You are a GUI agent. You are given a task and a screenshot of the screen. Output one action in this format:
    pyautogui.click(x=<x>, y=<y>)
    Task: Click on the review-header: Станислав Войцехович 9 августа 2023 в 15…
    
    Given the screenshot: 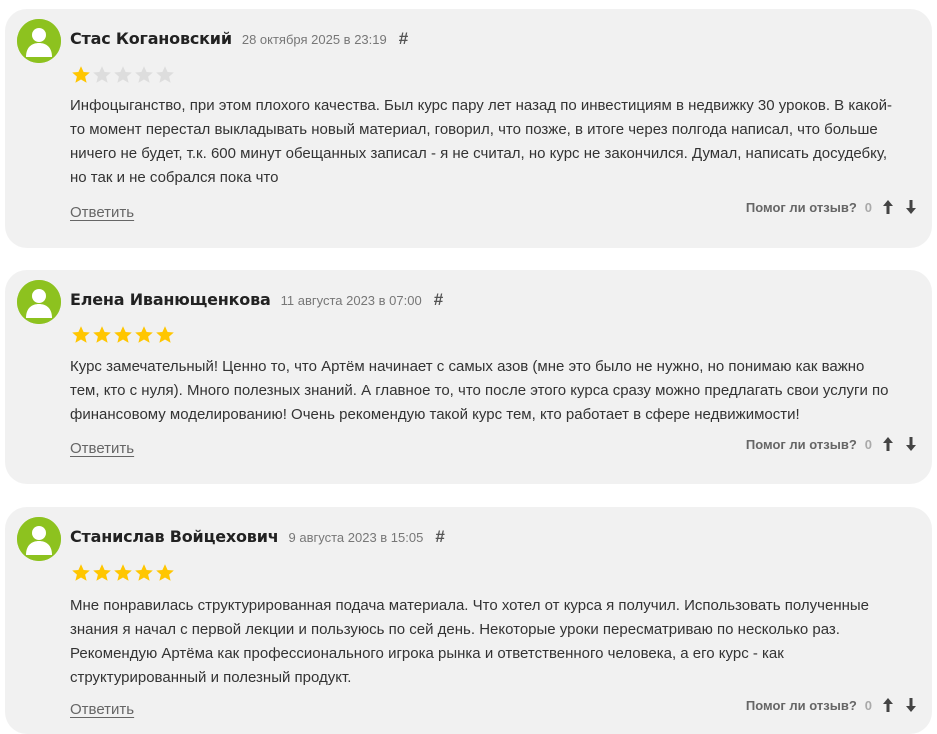 What is the action you would take?
    pyautogui.click(x=257, y=537)
    